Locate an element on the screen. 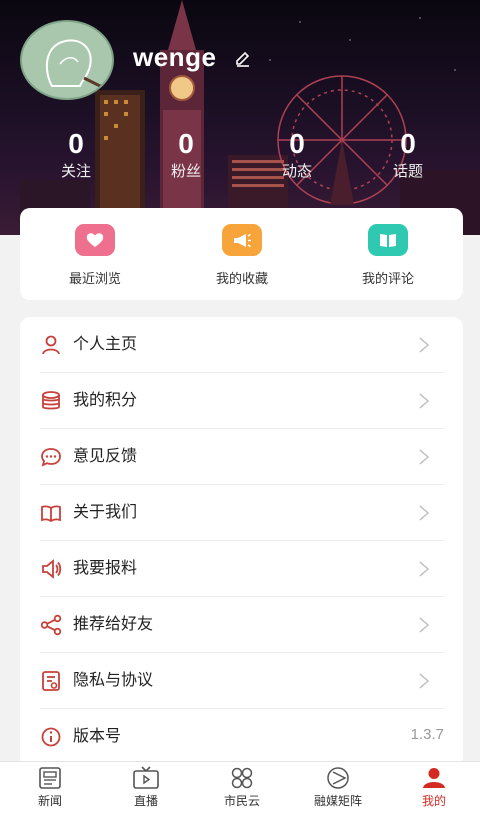  menu-item-recommend-friends: 推荐给好友 is located at coordinates (242, 625).